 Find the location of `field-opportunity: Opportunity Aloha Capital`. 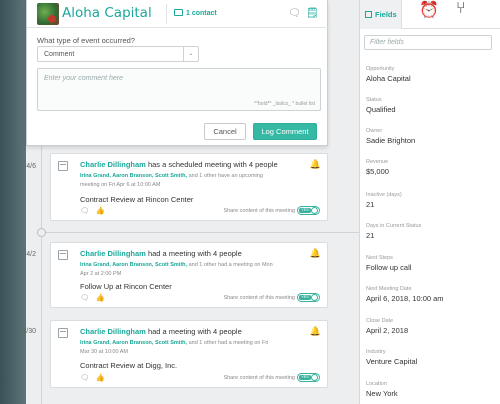

field-opportunity: Opportunity Aloha Capital is located at coordinates (431, 75).